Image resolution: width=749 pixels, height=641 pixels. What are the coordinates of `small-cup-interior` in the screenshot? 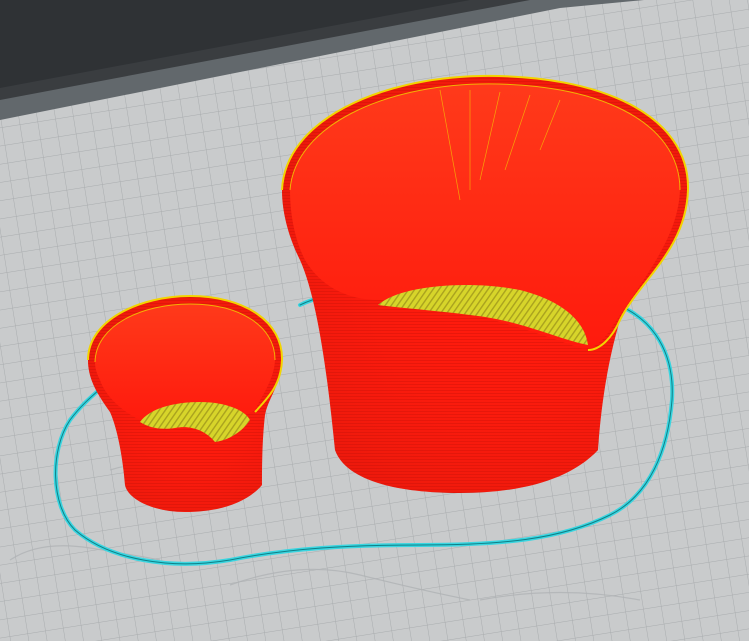 It's located at (185, 362).